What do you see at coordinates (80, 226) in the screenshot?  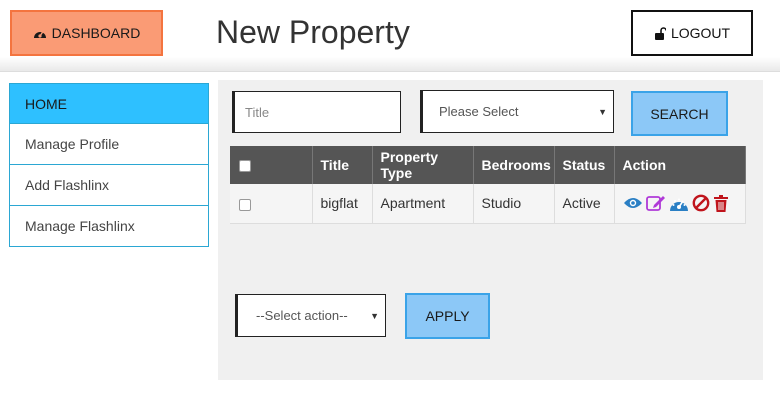 I see `sidebar-item-label: Manage Flashlinx` at bounding box center [80, 226].